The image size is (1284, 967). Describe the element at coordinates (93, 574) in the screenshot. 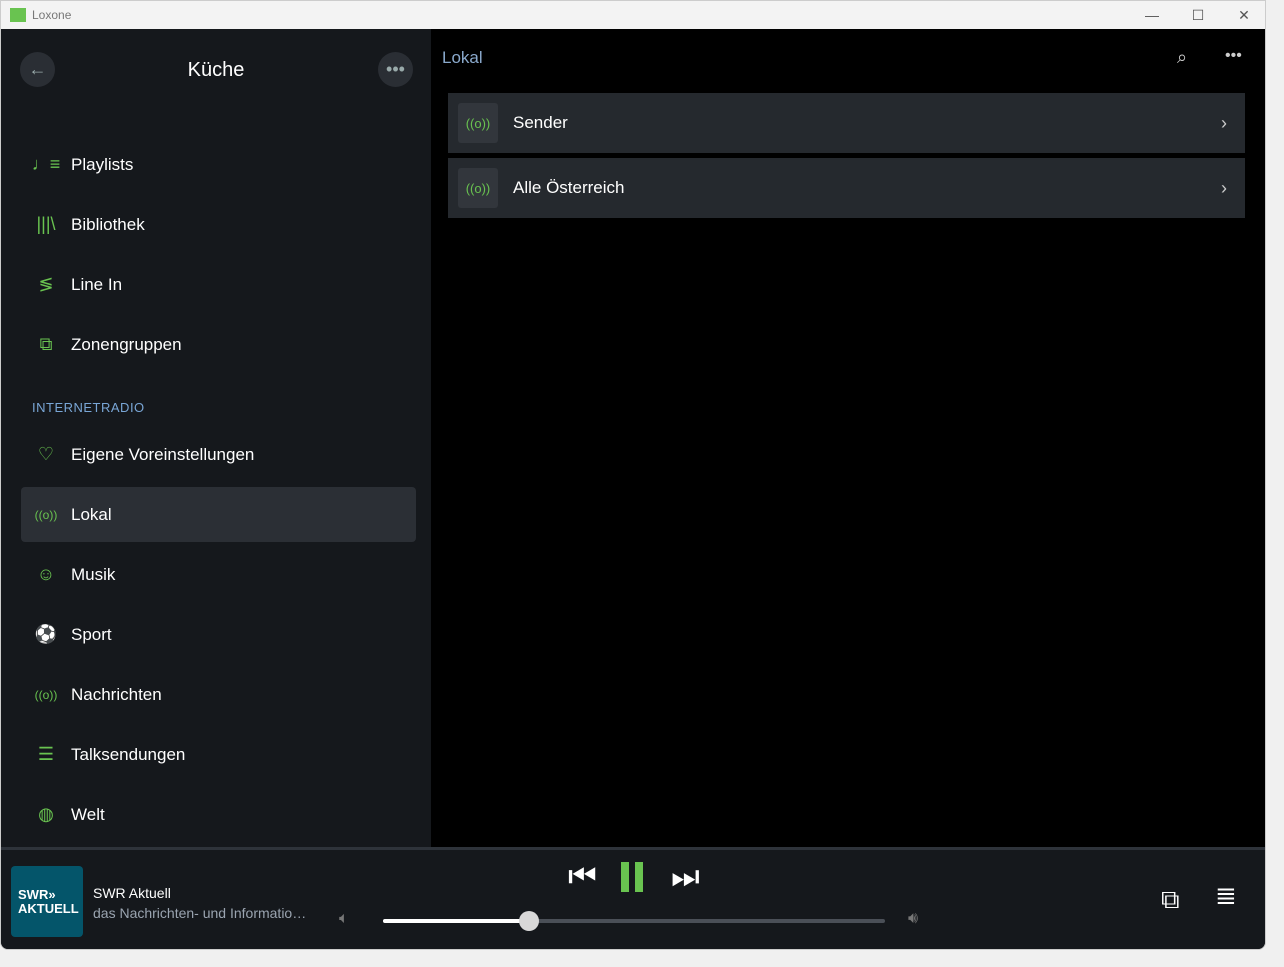

I see `item-label: Musik` at that location.